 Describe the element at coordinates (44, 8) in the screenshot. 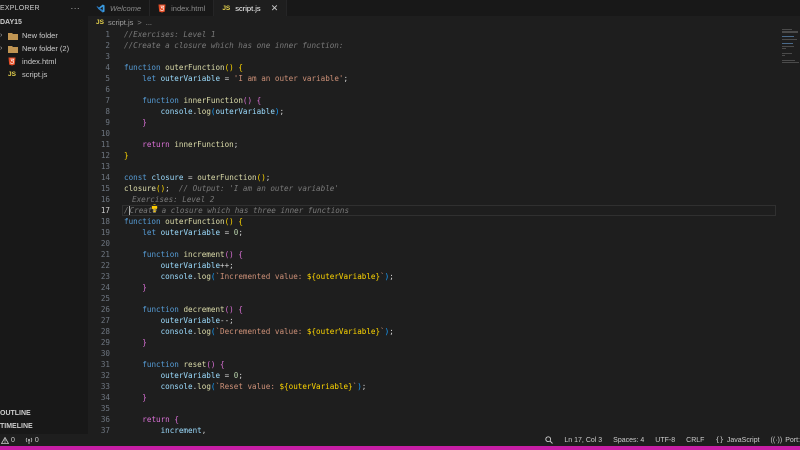

I see `explorer-header: EXPLORER ···` at that location.